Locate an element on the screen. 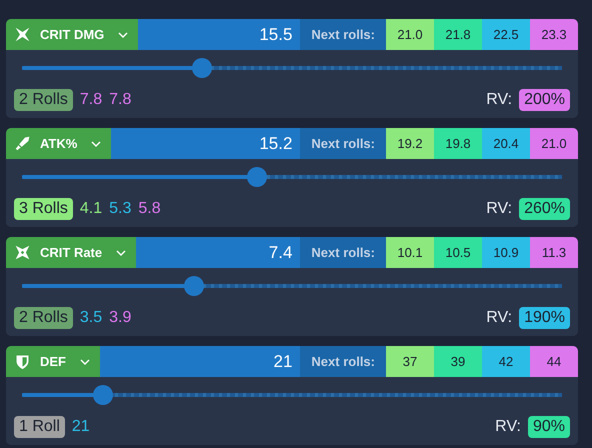 The height and width of the screenshot is (448, 592). stat-value: 15.2 is located at coordinates (205, 143).